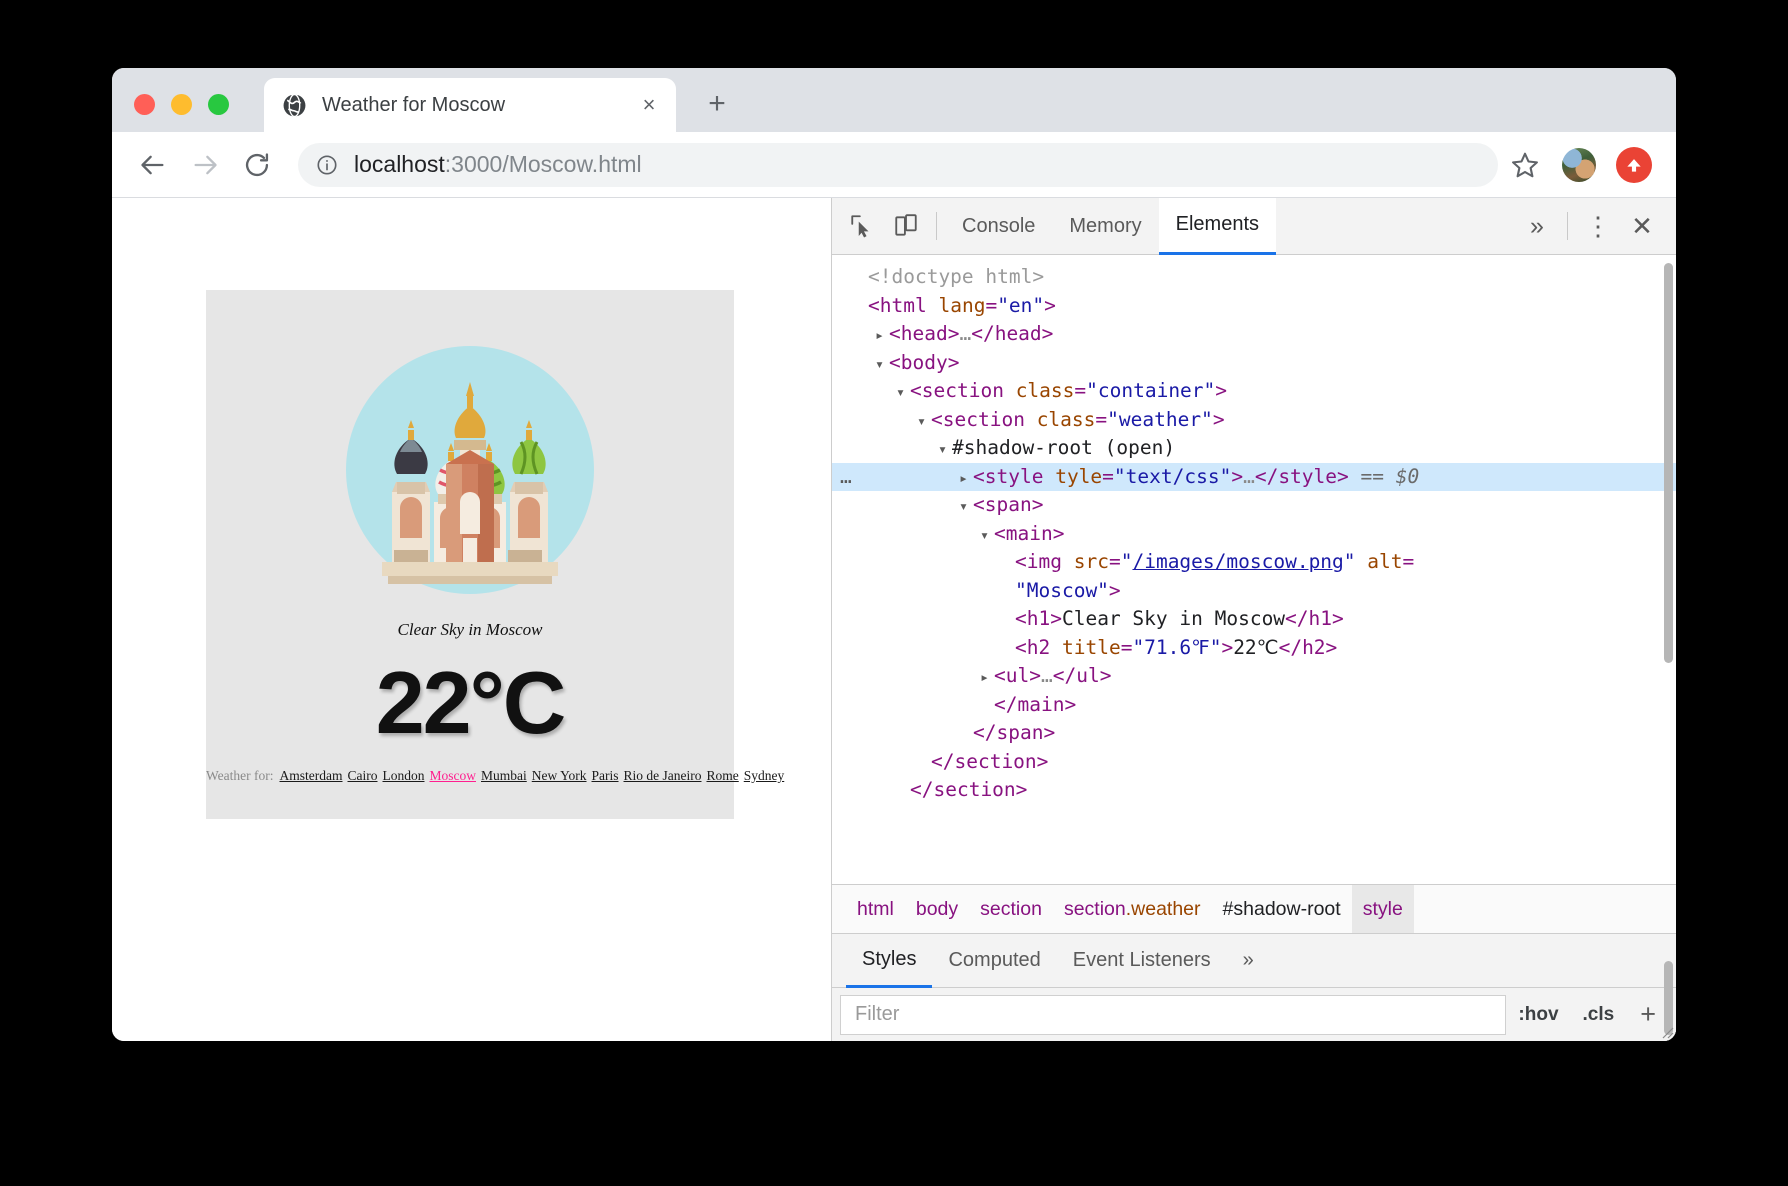  Describe the element at coordinates (1254, 733) in the screenshot. I see `dom-node: </span>` at that location.